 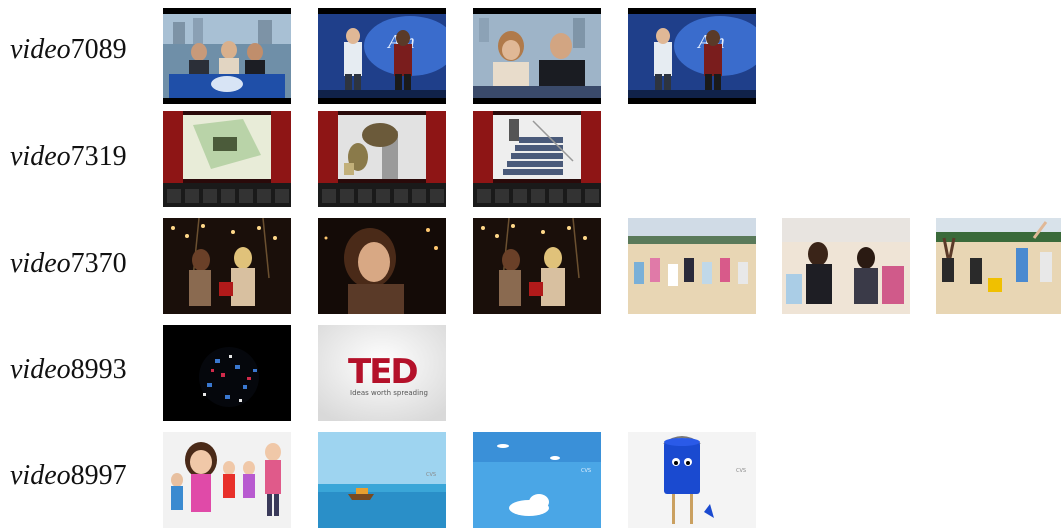 What do you see at coordinates (846, 266) in the screenshot?
I see `frame-7370-5-beach-closeup` at bounding box center [846, 266].